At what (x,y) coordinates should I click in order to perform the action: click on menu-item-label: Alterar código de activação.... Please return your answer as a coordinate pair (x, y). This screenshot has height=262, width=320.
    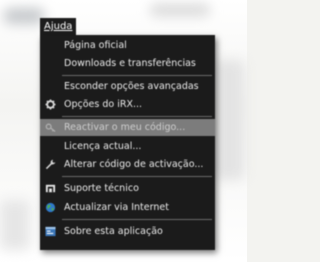
    Looking at the image, I should click on (134, 164).